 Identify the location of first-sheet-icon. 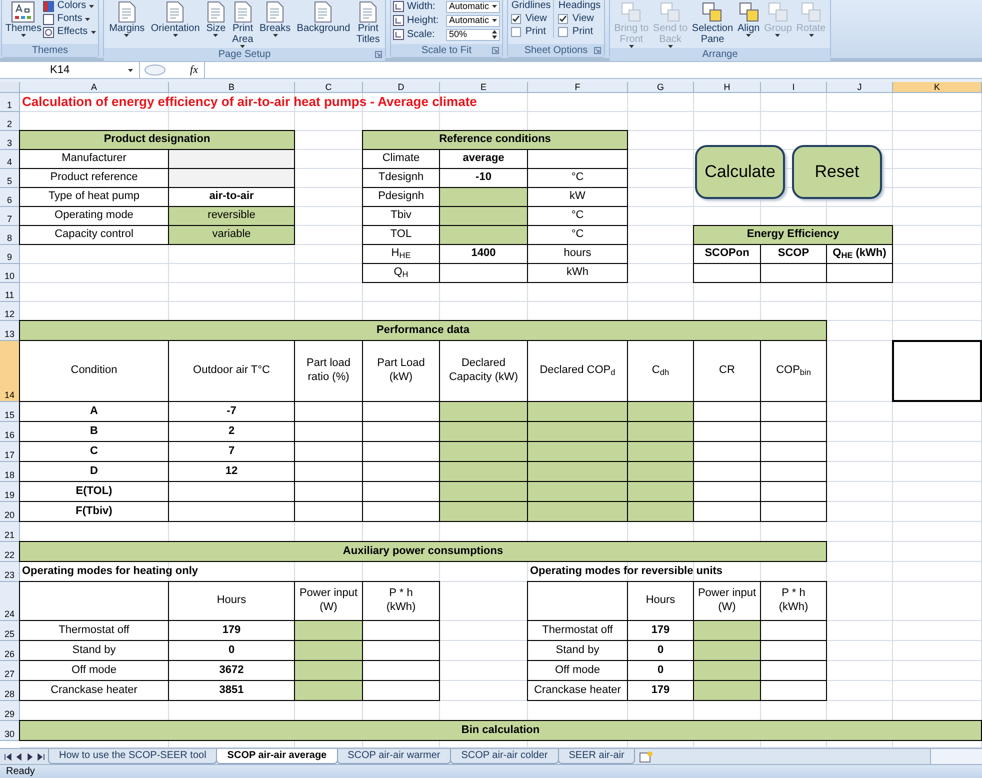
(8, 756).